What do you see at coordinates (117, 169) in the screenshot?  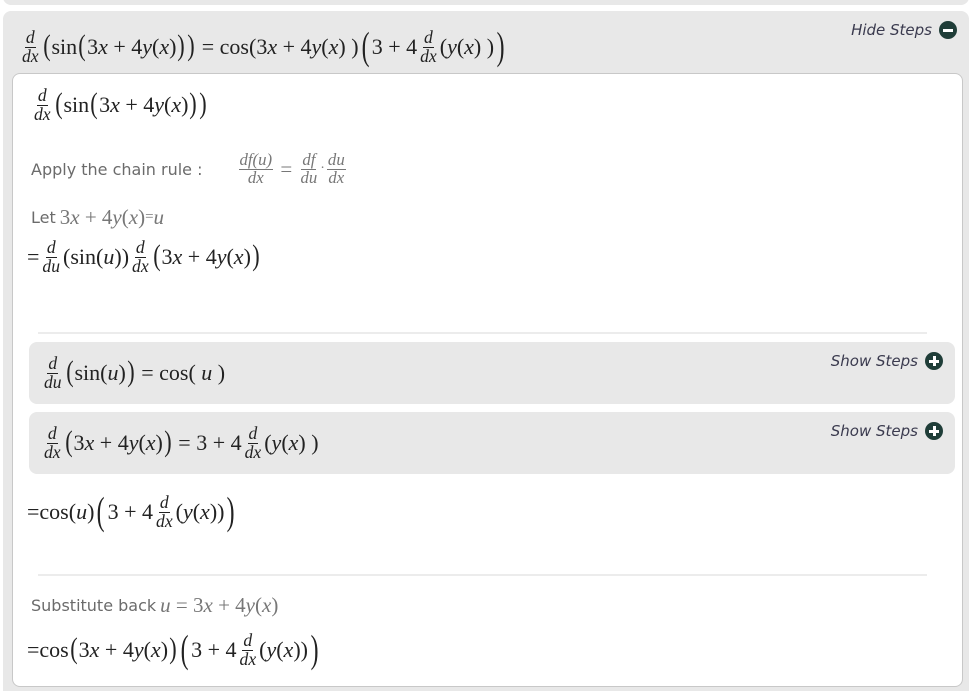 I see `chain-rule-label: Apply the chain rule :` at bounding box center [117, 169].